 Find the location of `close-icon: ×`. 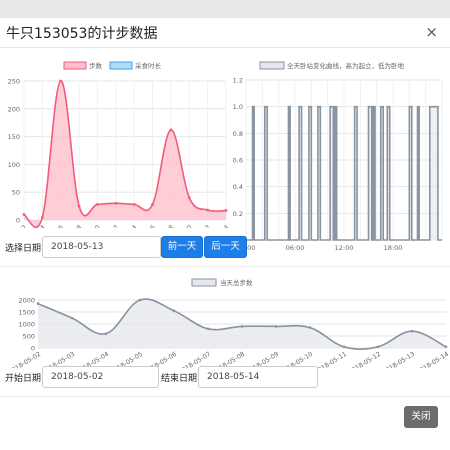

close-icon: × is located at coordinates (431, 32).